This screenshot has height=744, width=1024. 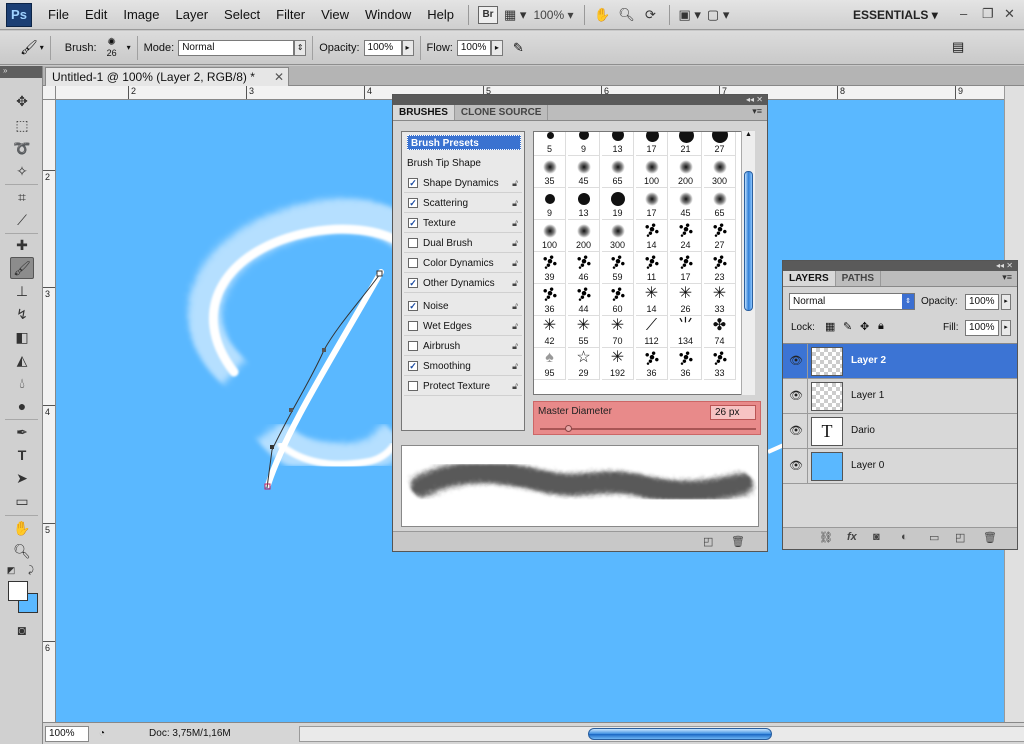 What do you see at coordinates (22, 245) in the screenshot?
I see `healing-brush-tool-icon: ✚` at bounding box center [22, 245].